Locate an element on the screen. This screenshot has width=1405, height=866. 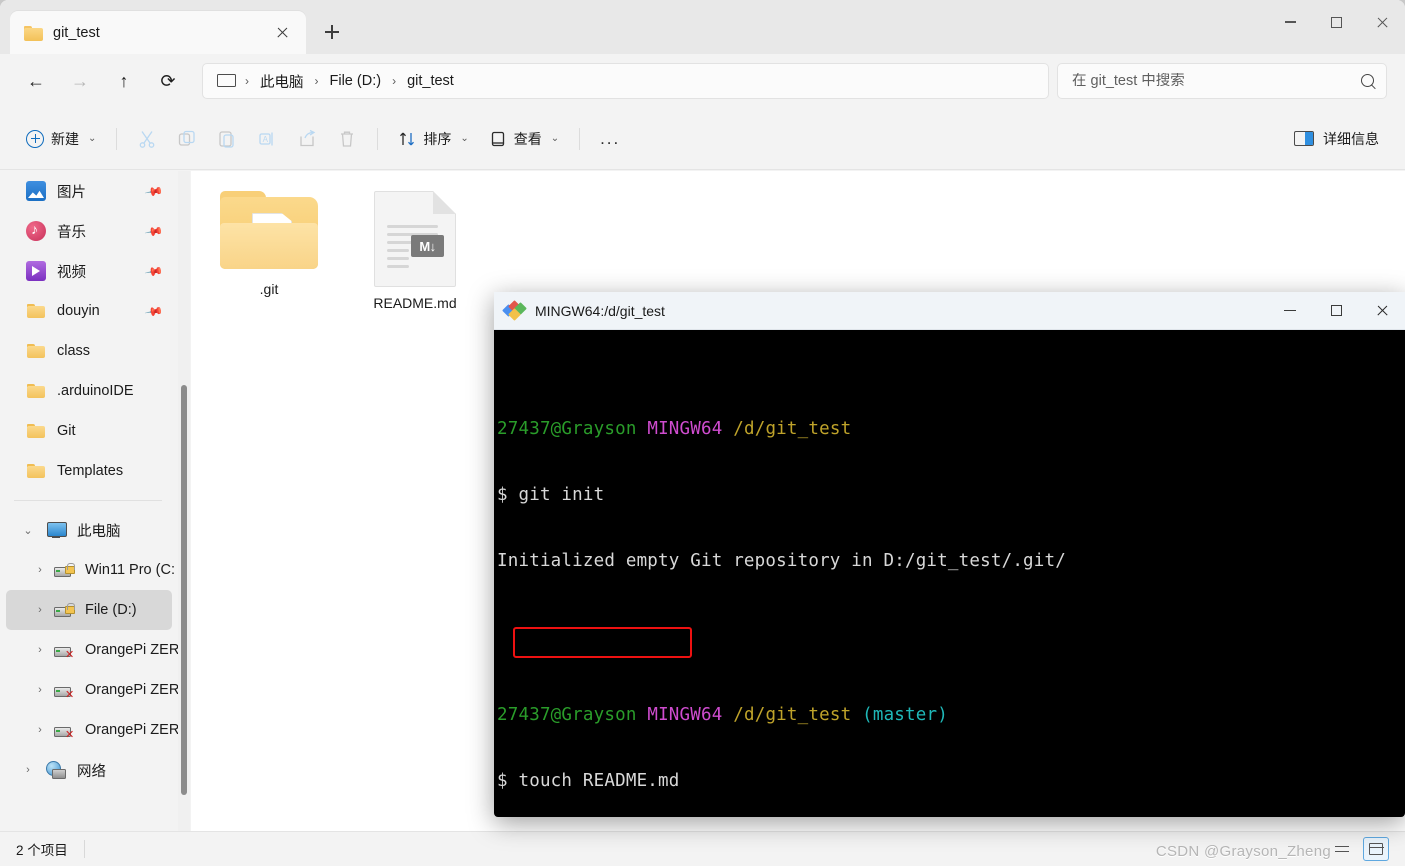
sidebar-item-drive-c: › Win11 Pro (C: is located at coordinates (90, 570).